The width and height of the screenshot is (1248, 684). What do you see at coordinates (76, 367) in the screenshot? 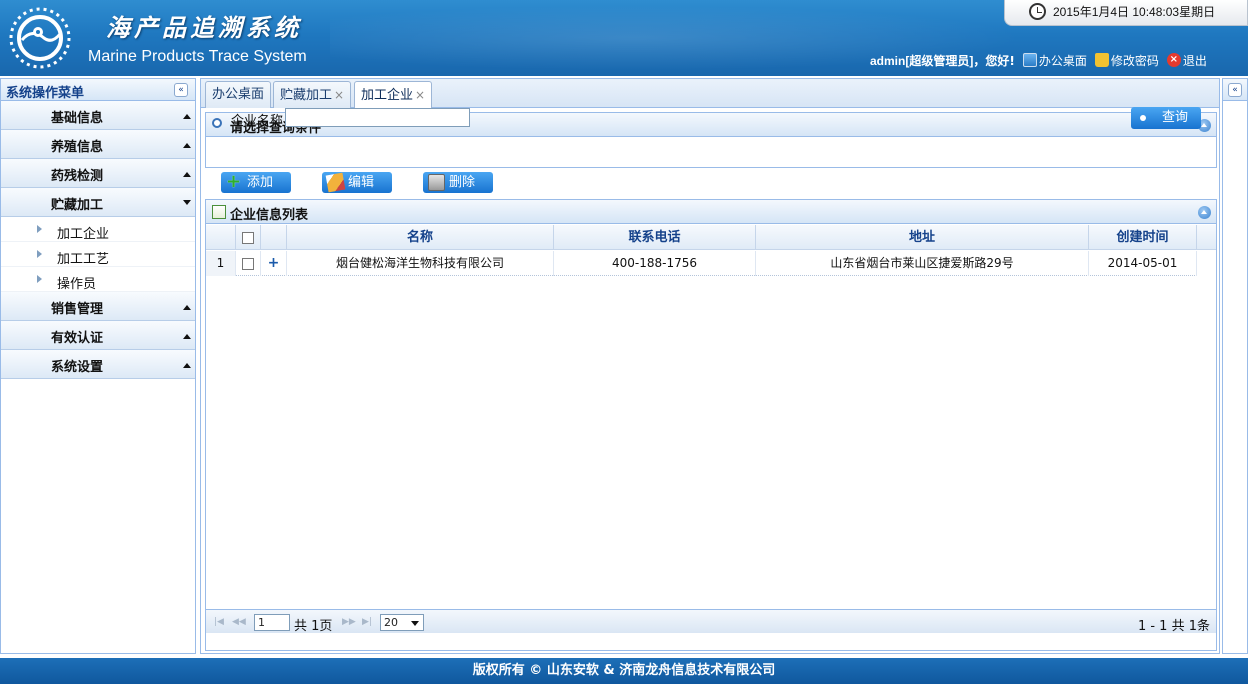
I see `sidebar-section-label: 系统设置` at bounding box center [76, 367].